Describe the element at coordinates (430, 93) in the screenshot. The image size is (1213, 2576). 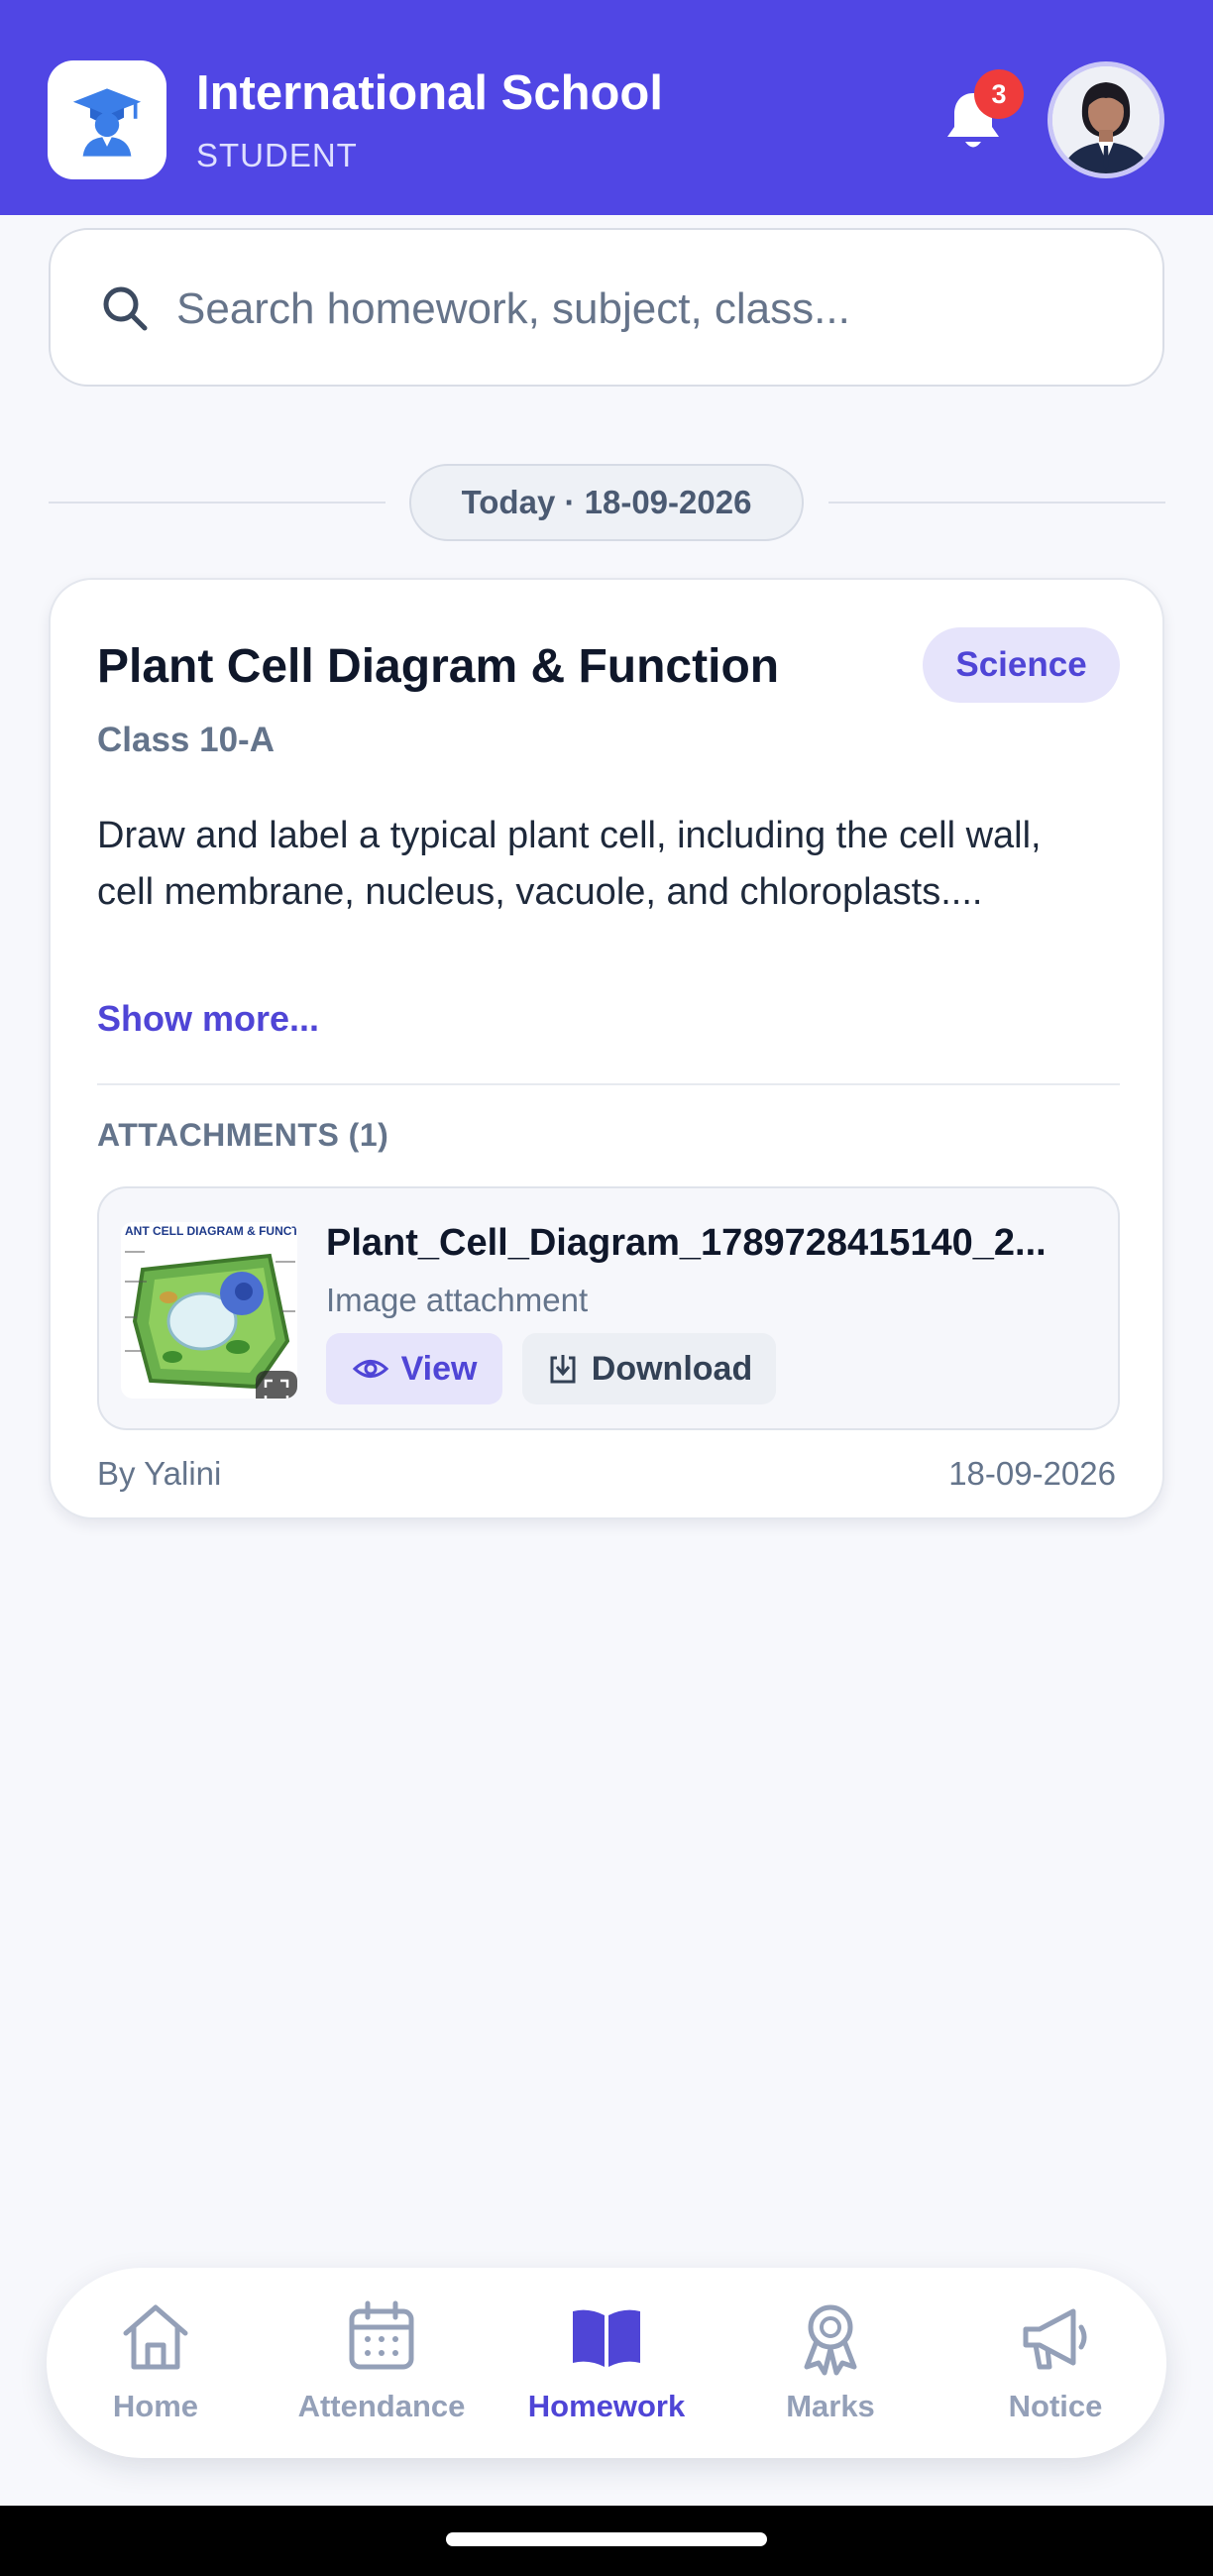
I see `school-name: International School` at that location.